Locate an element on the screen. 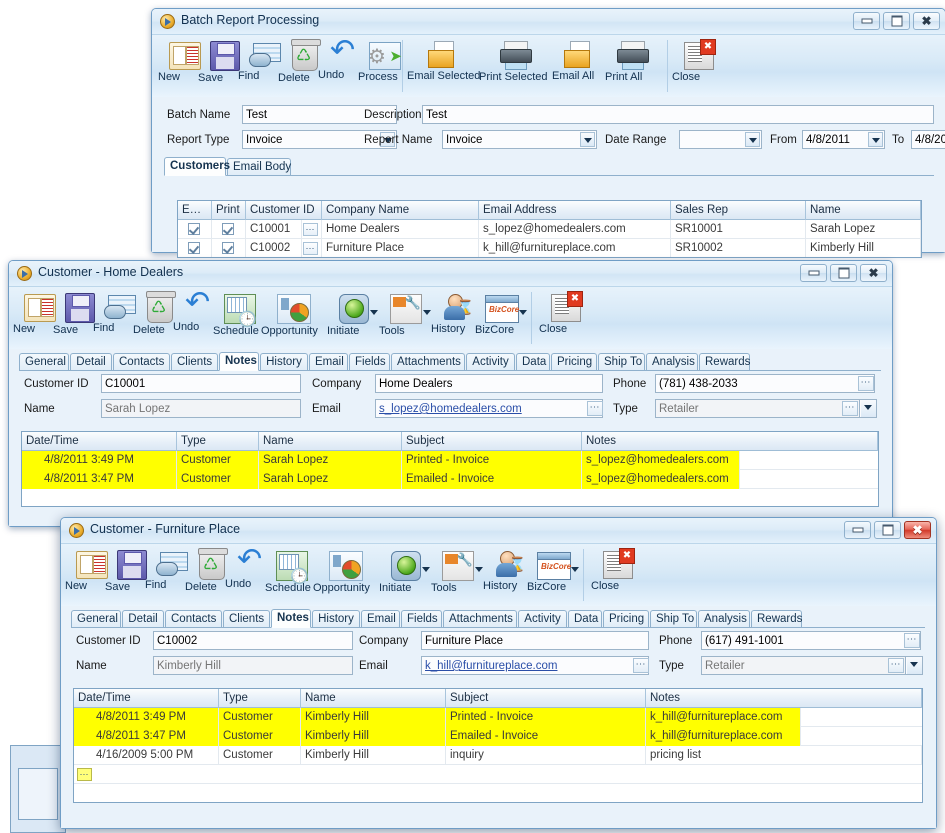 This screenshot has width=945, height=833. phone-lookup-button: ⋯ is located at coordinates (866, 383).